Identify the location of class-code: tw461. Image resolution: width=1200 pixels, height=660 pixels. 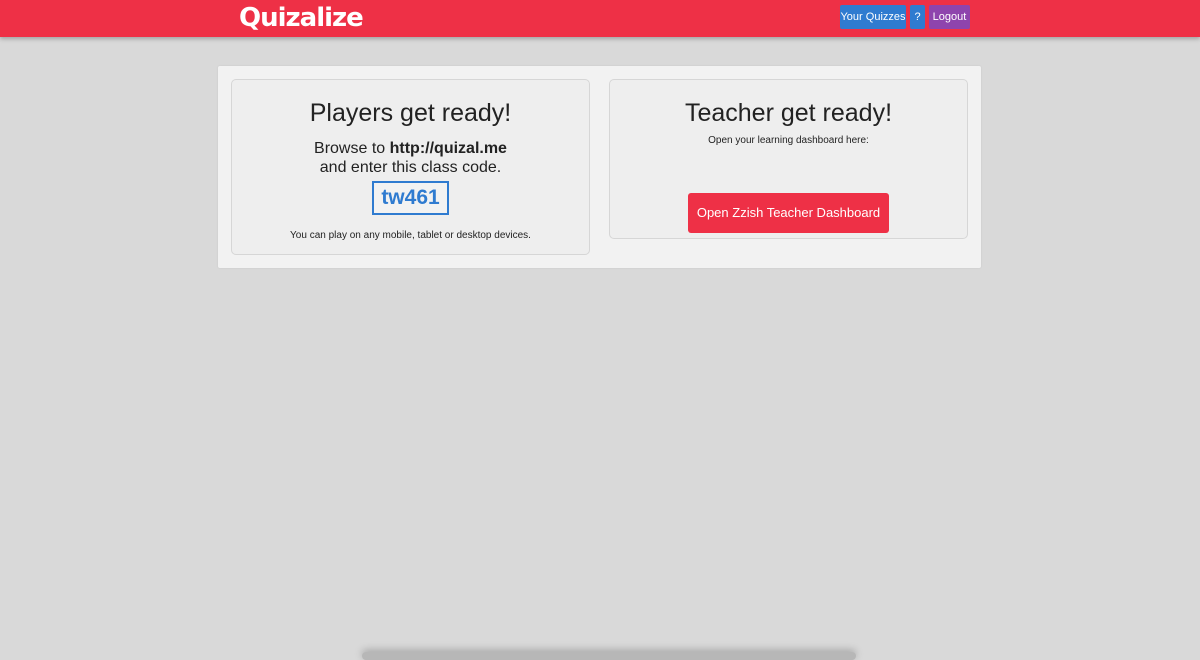
(410, 198).